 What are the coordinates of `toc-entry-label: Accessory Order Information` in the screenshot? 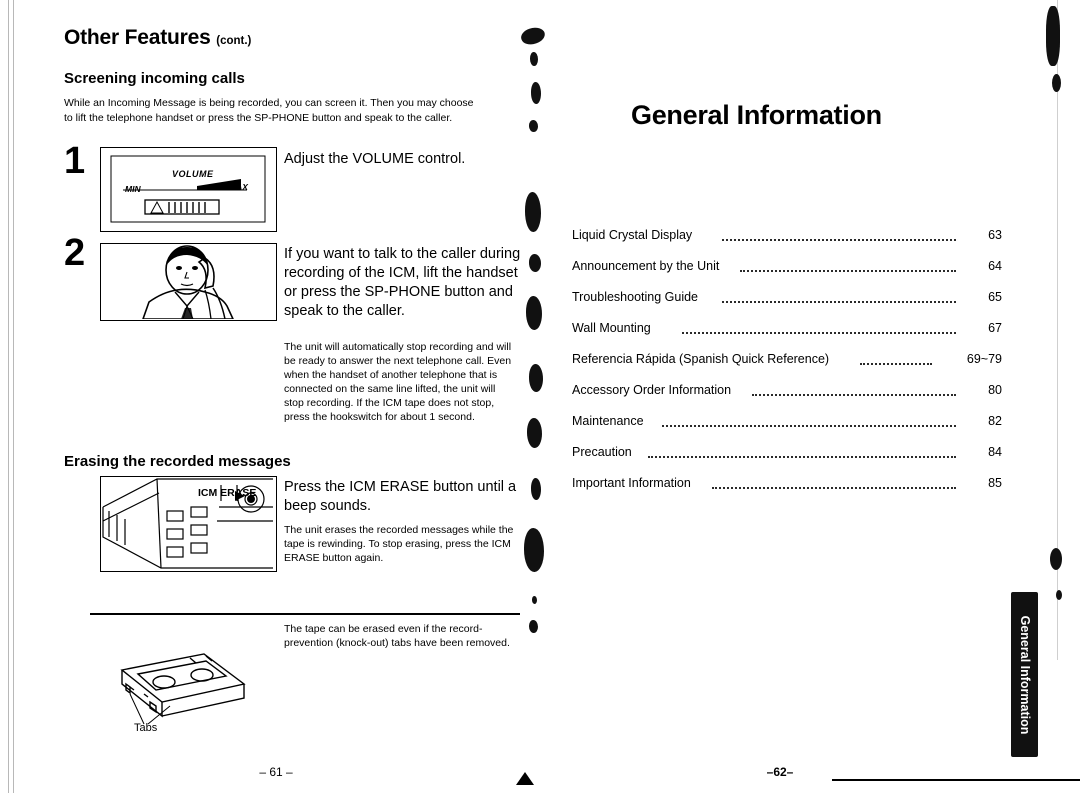 It's located at (652, 390).